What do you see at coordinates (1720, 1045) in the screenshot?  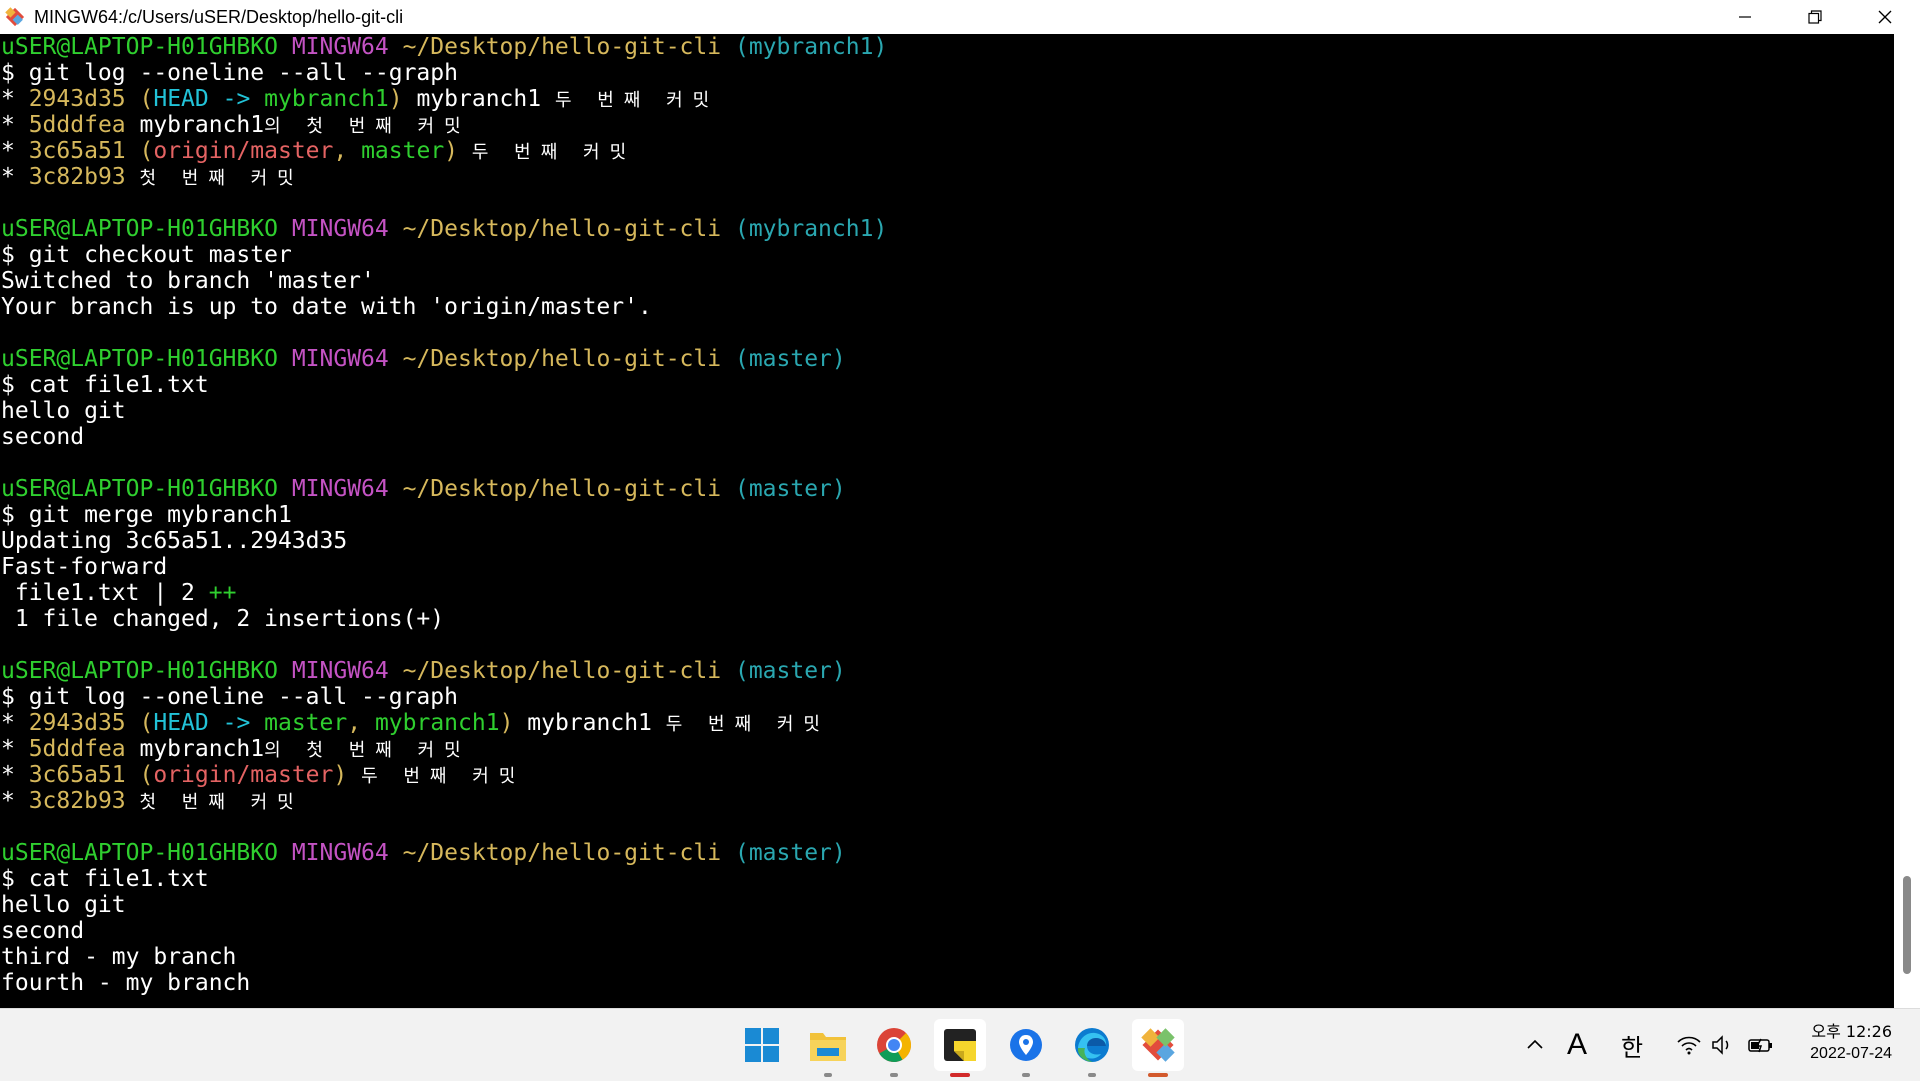 I see `speaker-icon` at bounding box center [1720, 1045].